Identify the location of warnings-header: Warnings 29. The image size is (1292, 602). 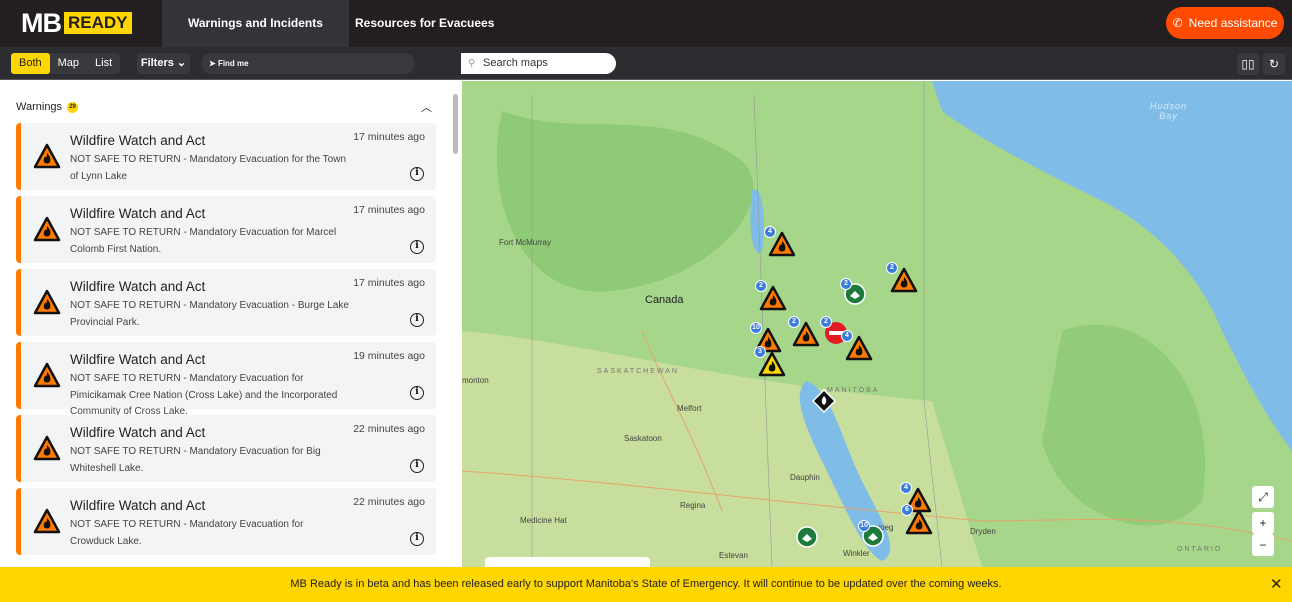
(47, 107).